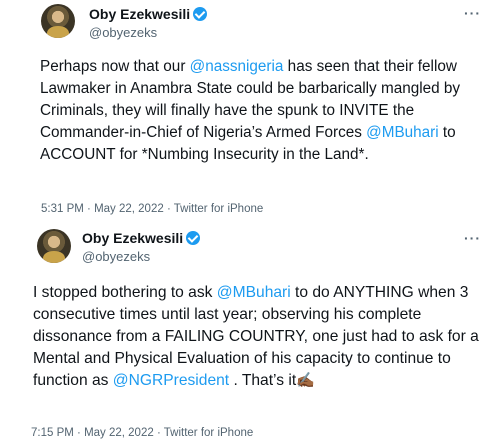 The height and width of the screenshot is (447, 497). Describe the element at coordinates (115, 66) in the screenshot. I see `tweet-text-segment: Perhaps now that our` at that location.